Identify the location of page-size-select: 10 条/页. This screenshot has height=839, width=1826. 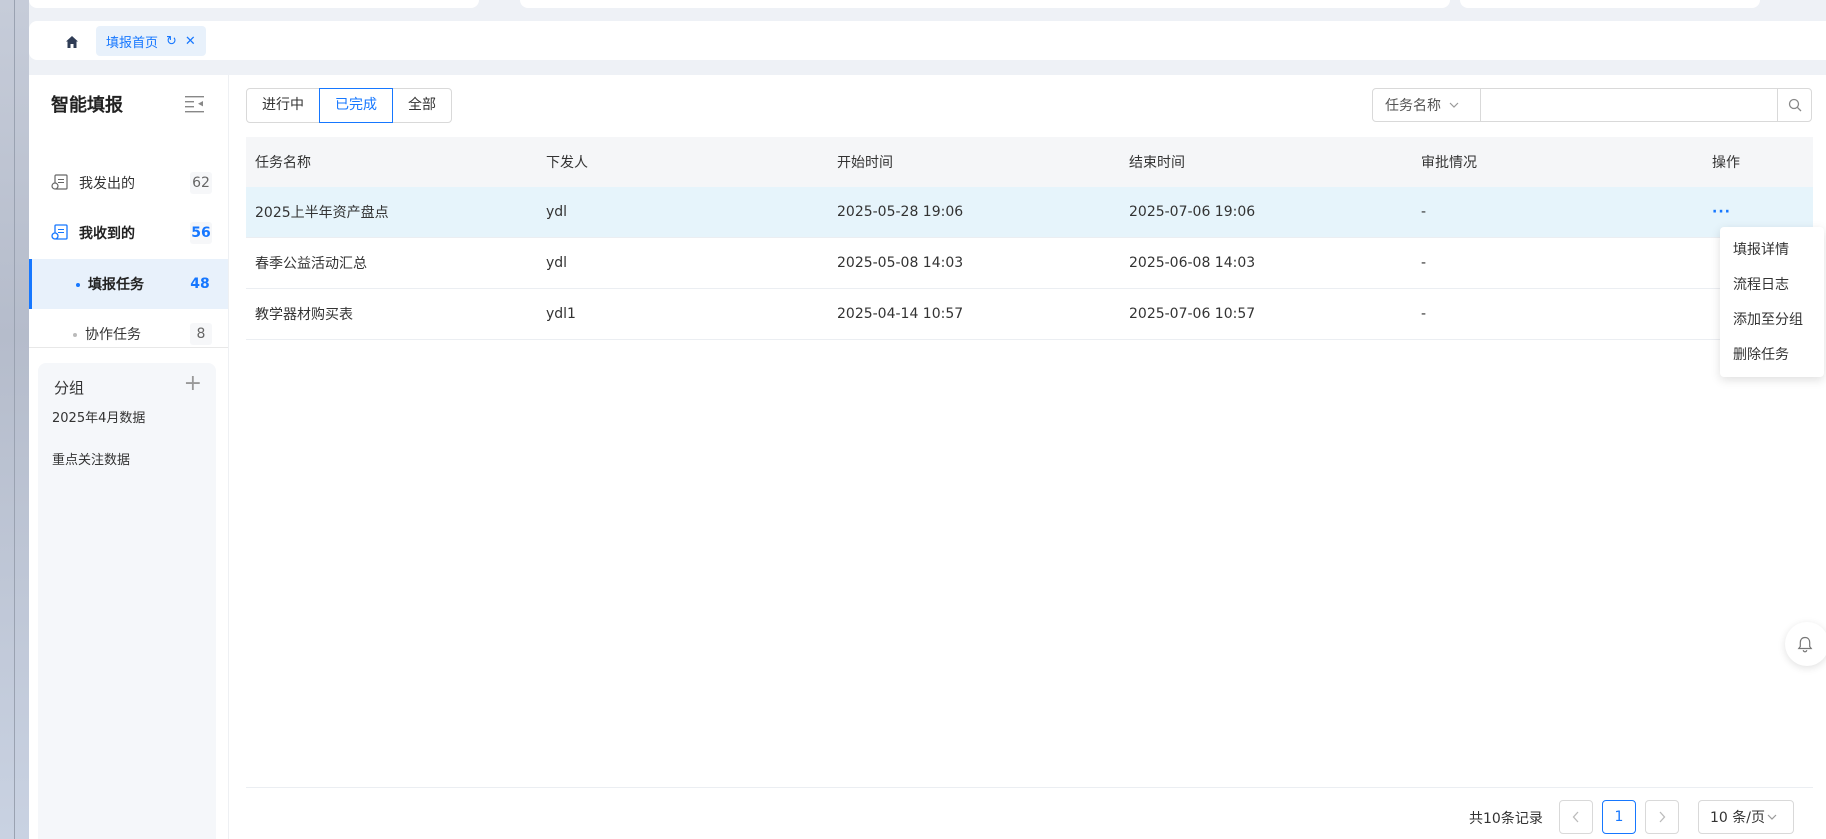
(1746, 817).